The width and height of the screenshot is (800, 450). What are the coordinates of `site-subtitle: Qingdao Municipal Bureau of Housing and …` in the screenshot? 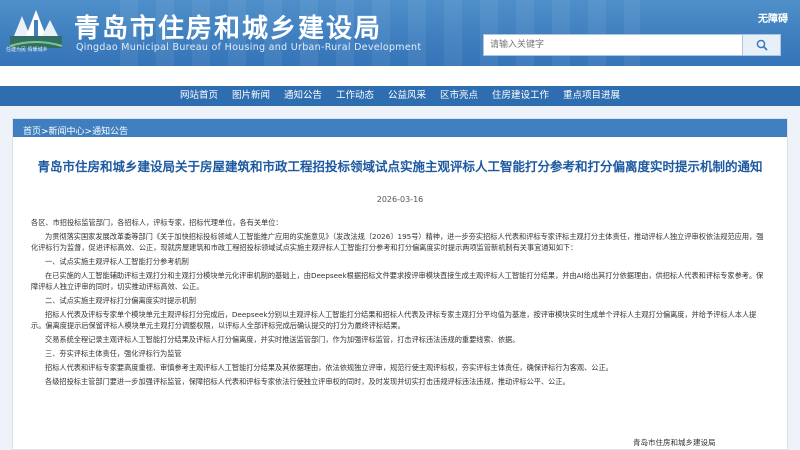 It's located at (249, 47).